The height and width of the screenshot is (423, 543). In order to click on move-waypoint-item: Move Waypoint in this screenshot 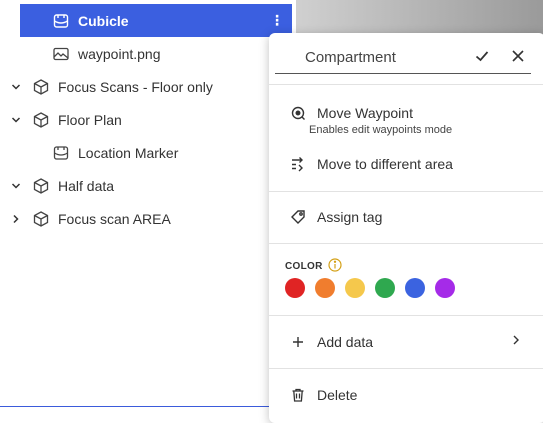, I will do `click(351, 113)`.